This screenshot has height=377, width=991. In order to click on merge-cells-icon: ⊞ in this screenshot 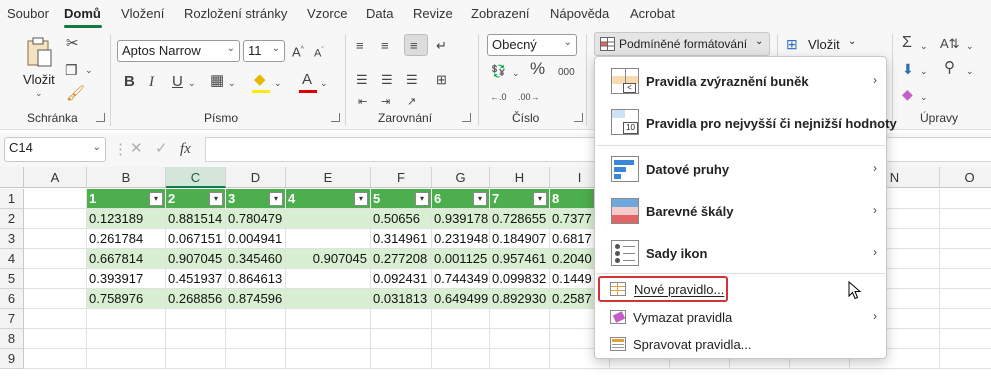, I will do `click(441, 80)`.